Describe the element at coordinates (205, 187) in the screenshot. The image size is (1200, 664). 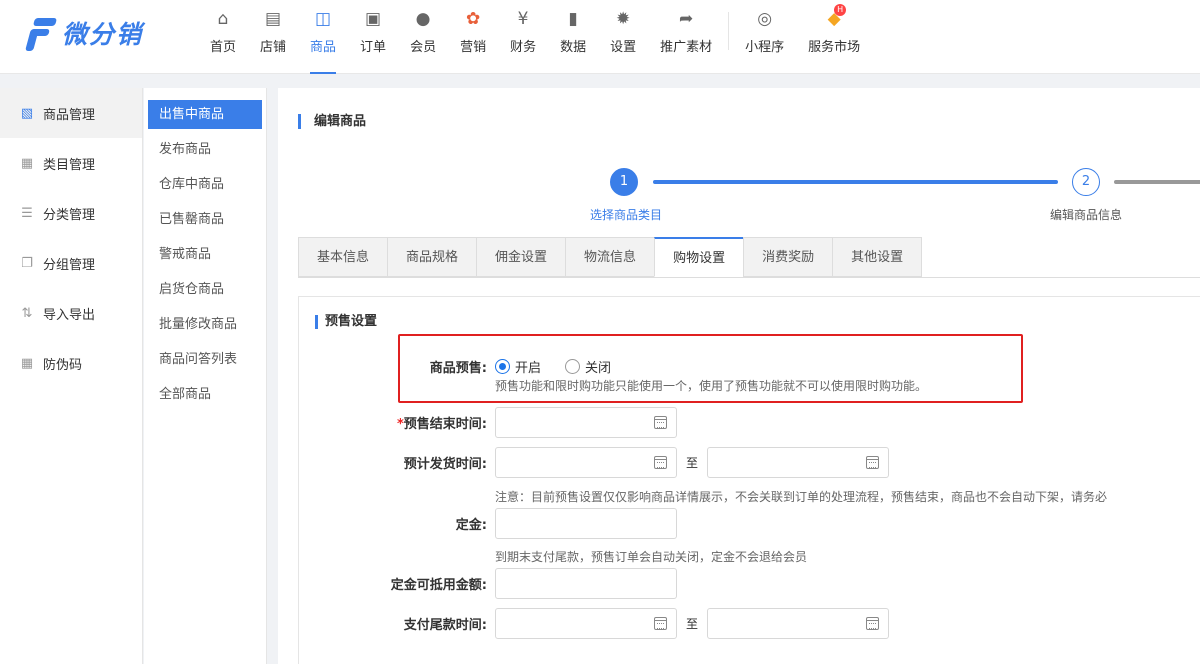
I see `subnav-item-in-warehouse: 仓库中商品` at that location.